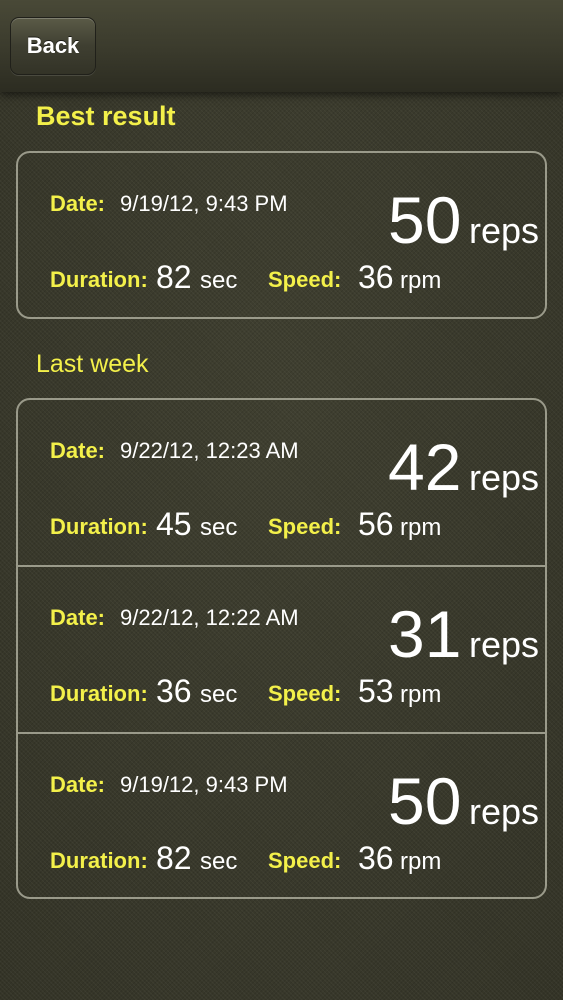 This screenshot has width=563, height=1000. I want to click on reps-value: 42, so click(425, 467).